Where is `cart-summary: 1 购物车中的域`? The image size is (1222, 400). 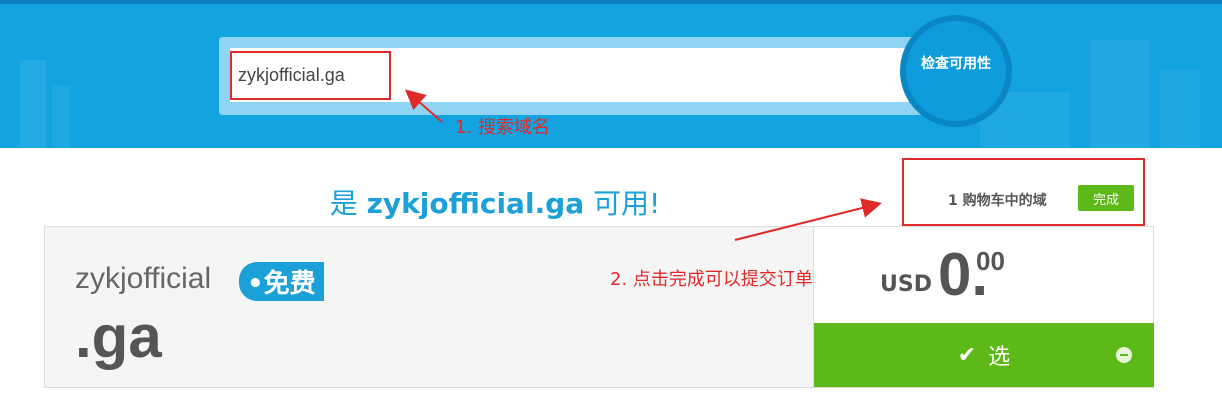 cart-summary: 1 购物车中的域 is located at coordinates (997, 201).